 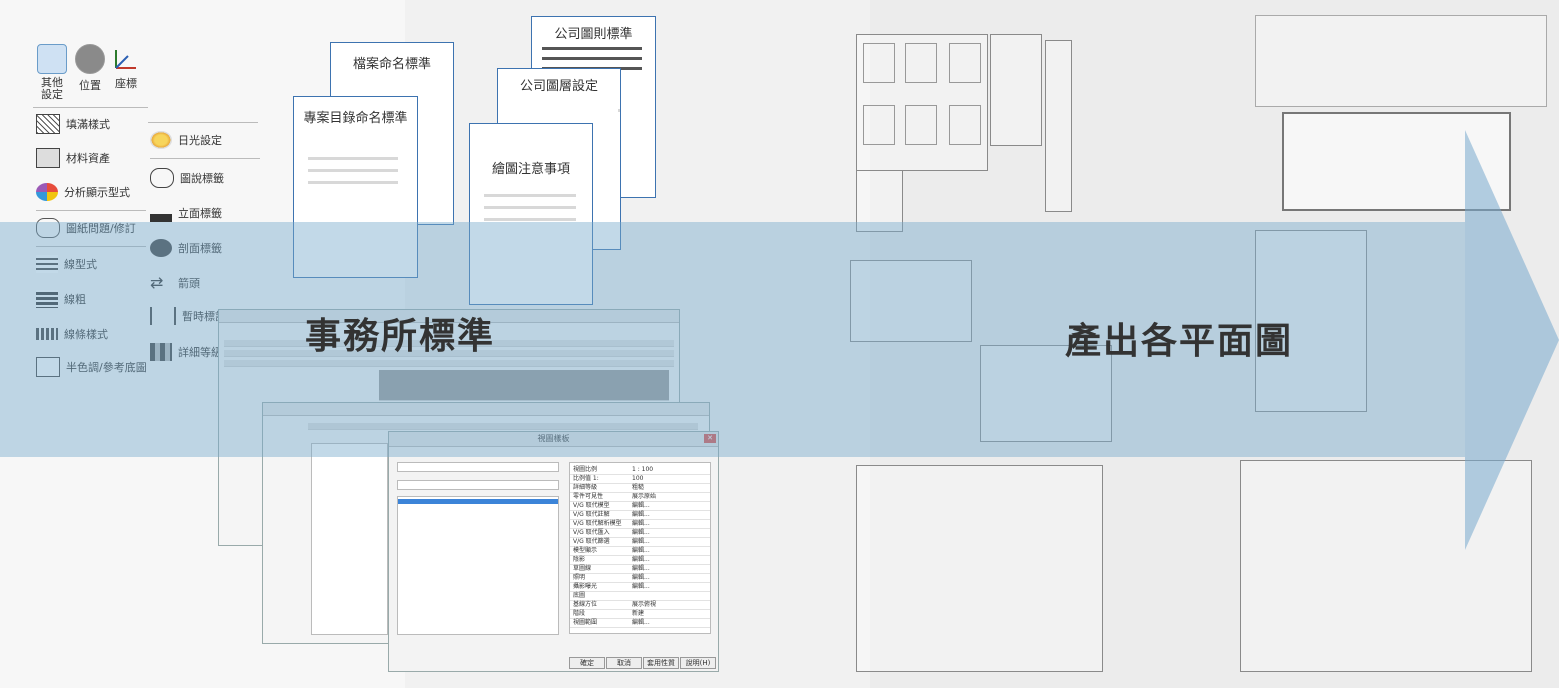 I want to click on settings-icon, so click(x=52, y=59).